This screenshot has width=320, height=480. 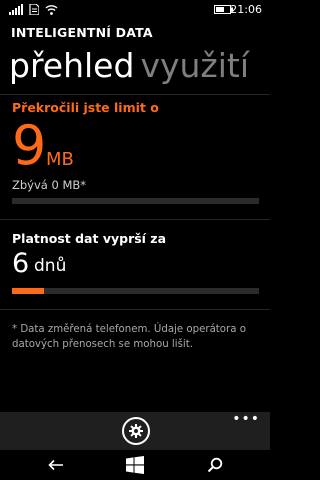 What do you see at coordinates (51, 10) in the screenshot?
I see `wifi-icon` at bounding box center [51, 10].